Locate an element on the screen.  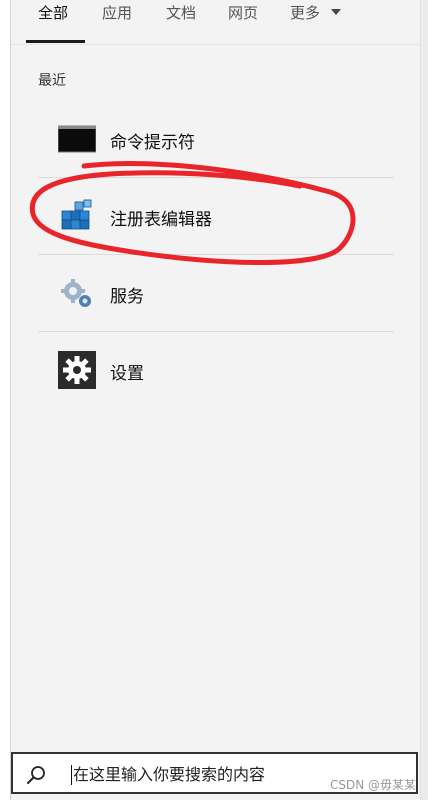
settings-gear-icon is located at coordinates (77, 370).